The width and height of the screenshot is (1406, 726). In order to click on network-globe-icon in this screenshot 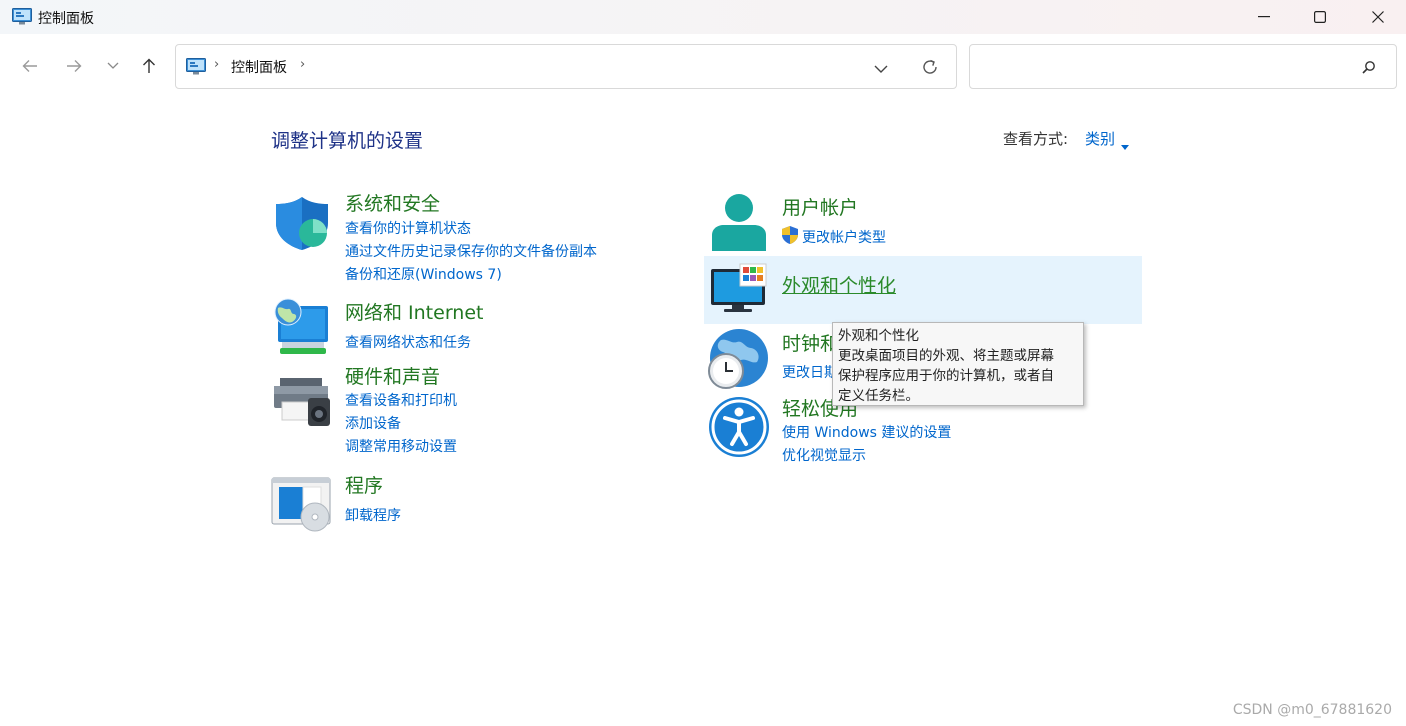, I will do `click(302, 329)`.